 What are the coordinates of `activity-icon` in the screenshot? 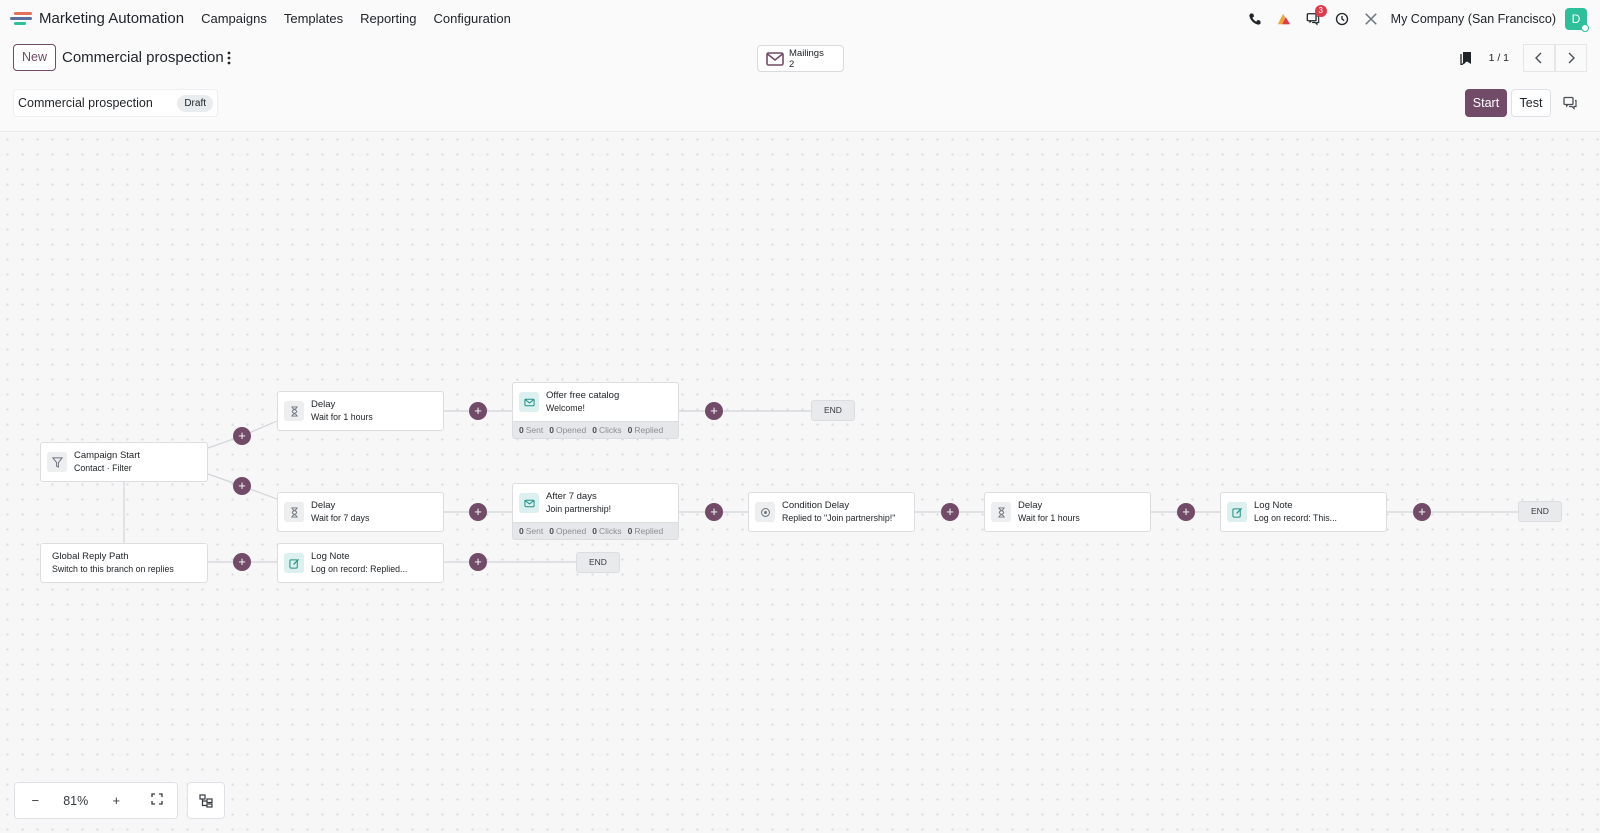 It's located at (1284, 19).